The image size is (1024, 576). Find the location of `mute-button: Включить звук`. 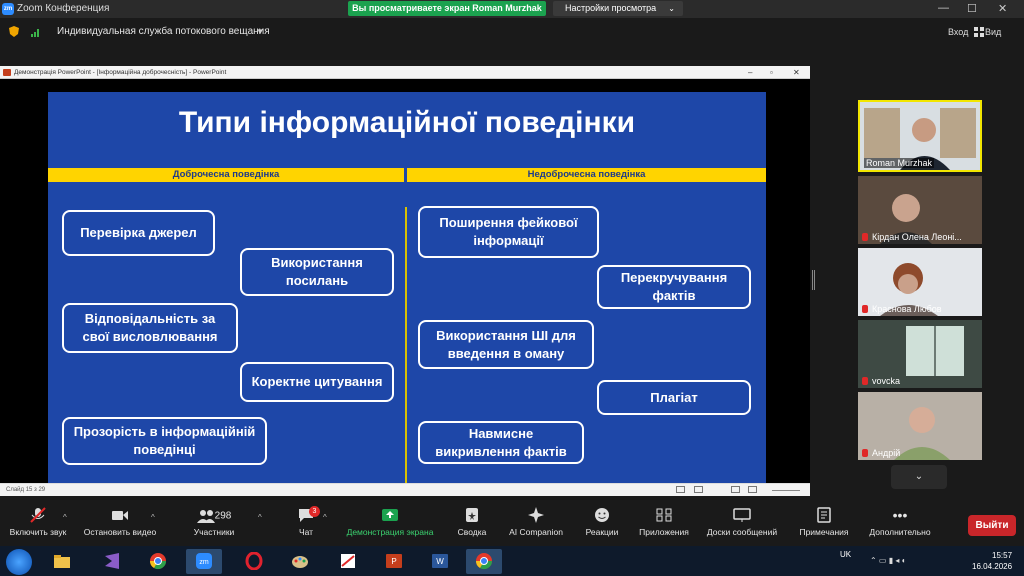

mute-button: Включить звук is located at coordinates (38, 522).